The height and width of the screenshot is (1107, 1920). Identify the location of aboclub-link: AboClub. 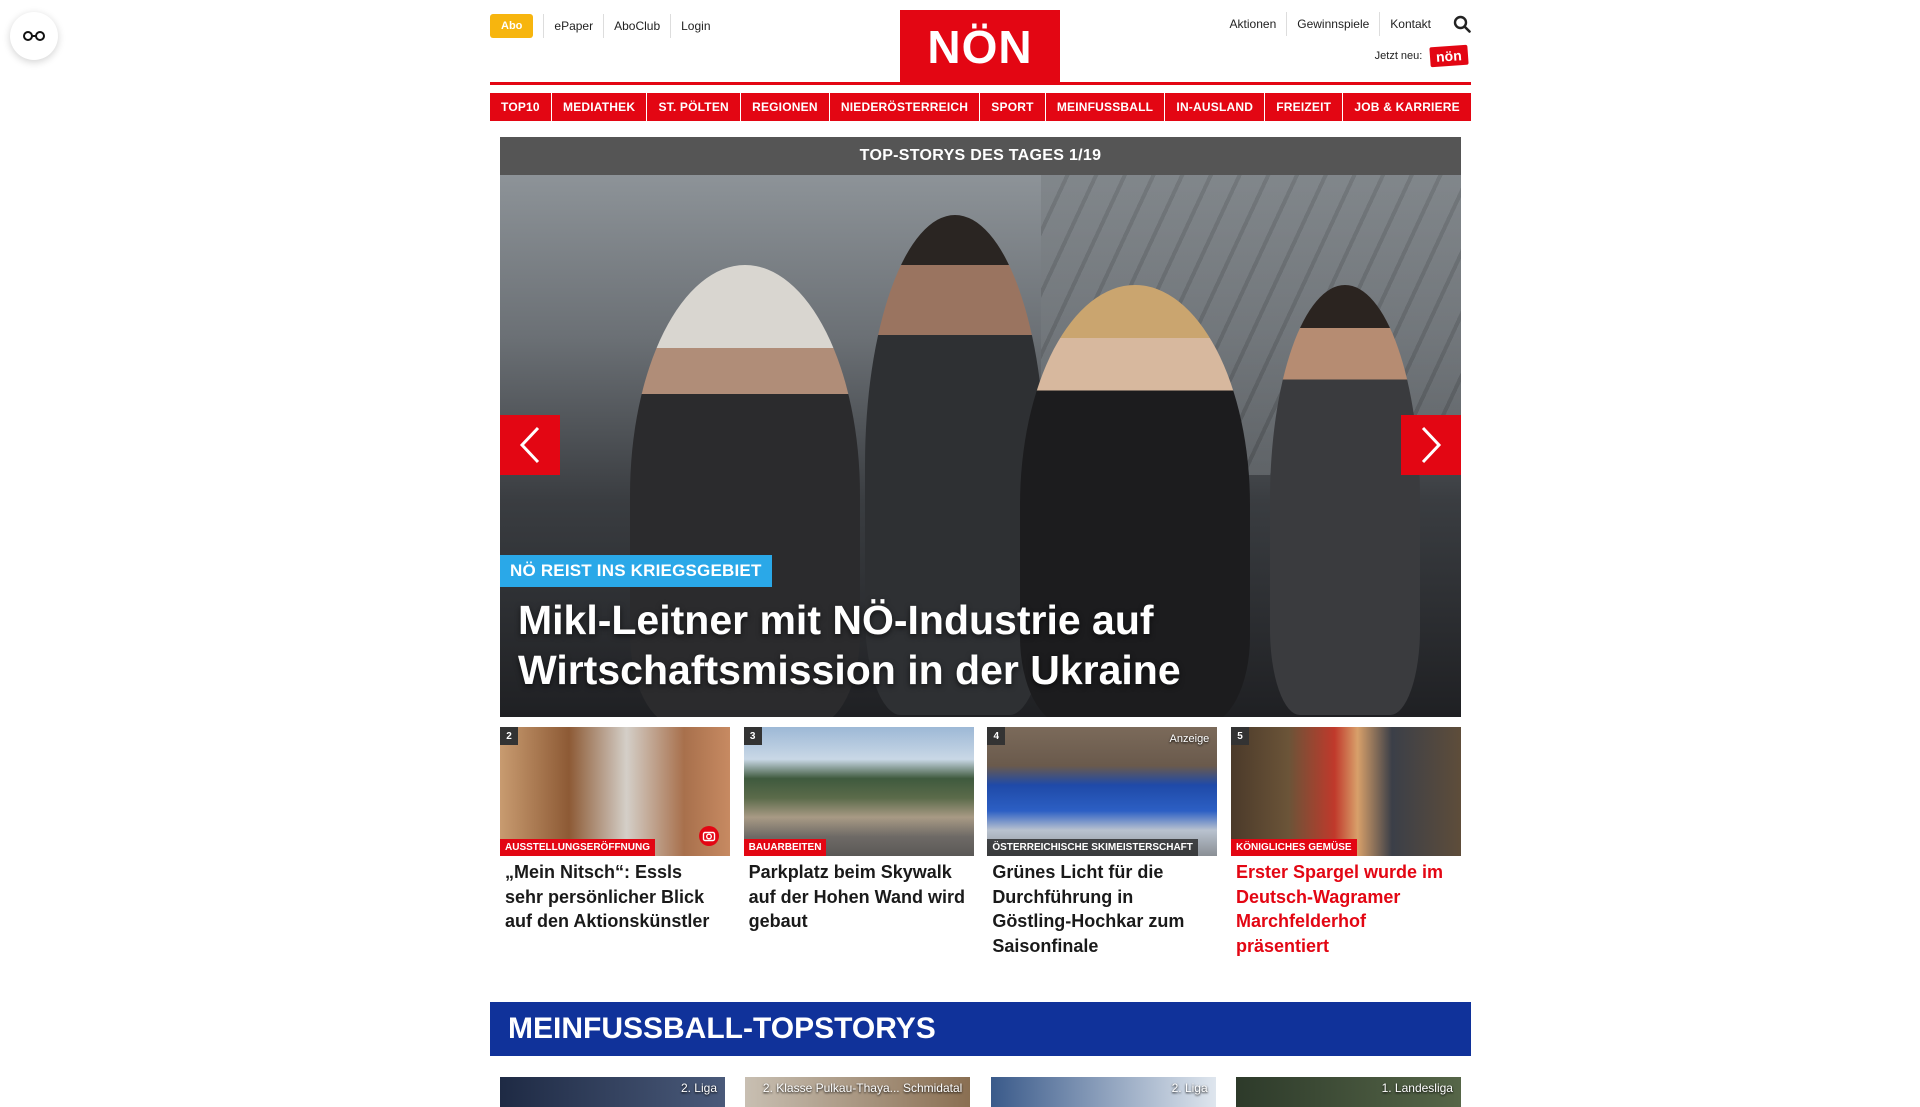
(636, 26).